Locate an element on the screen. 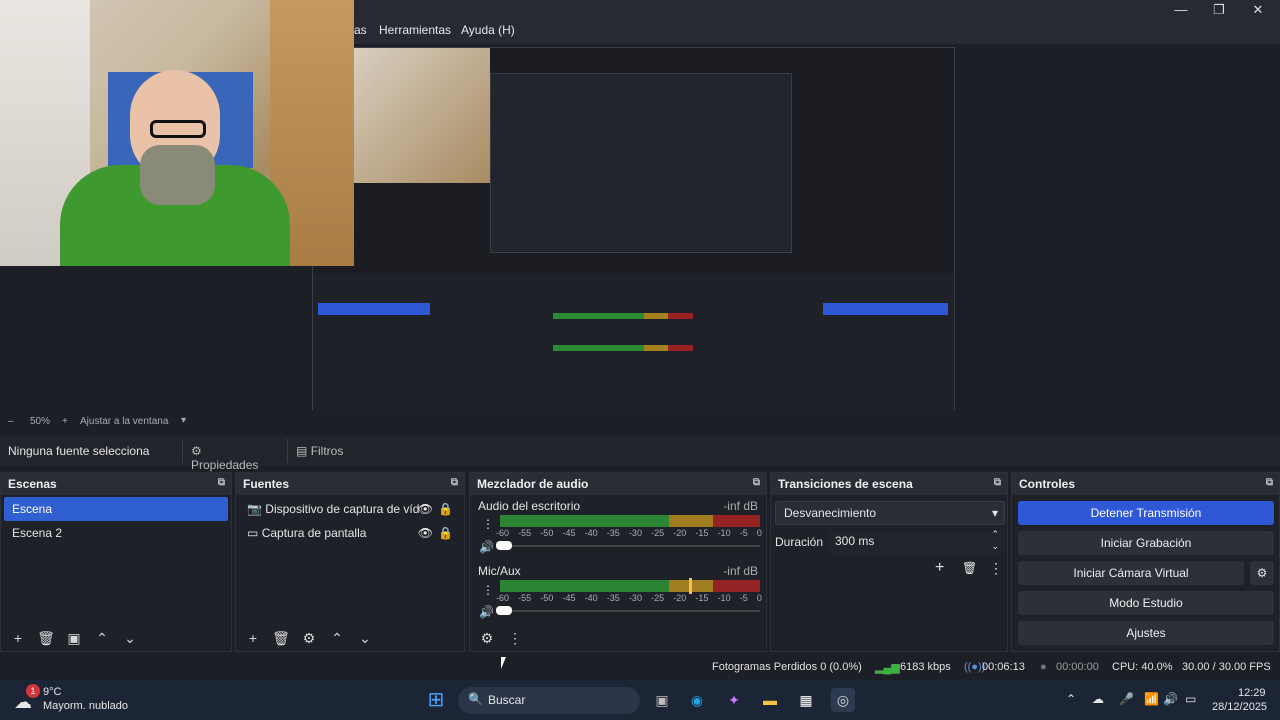 The height and width of the screenshot is (720, 1280). menu-tools: Herramientas is located at coordinates (415, 30).